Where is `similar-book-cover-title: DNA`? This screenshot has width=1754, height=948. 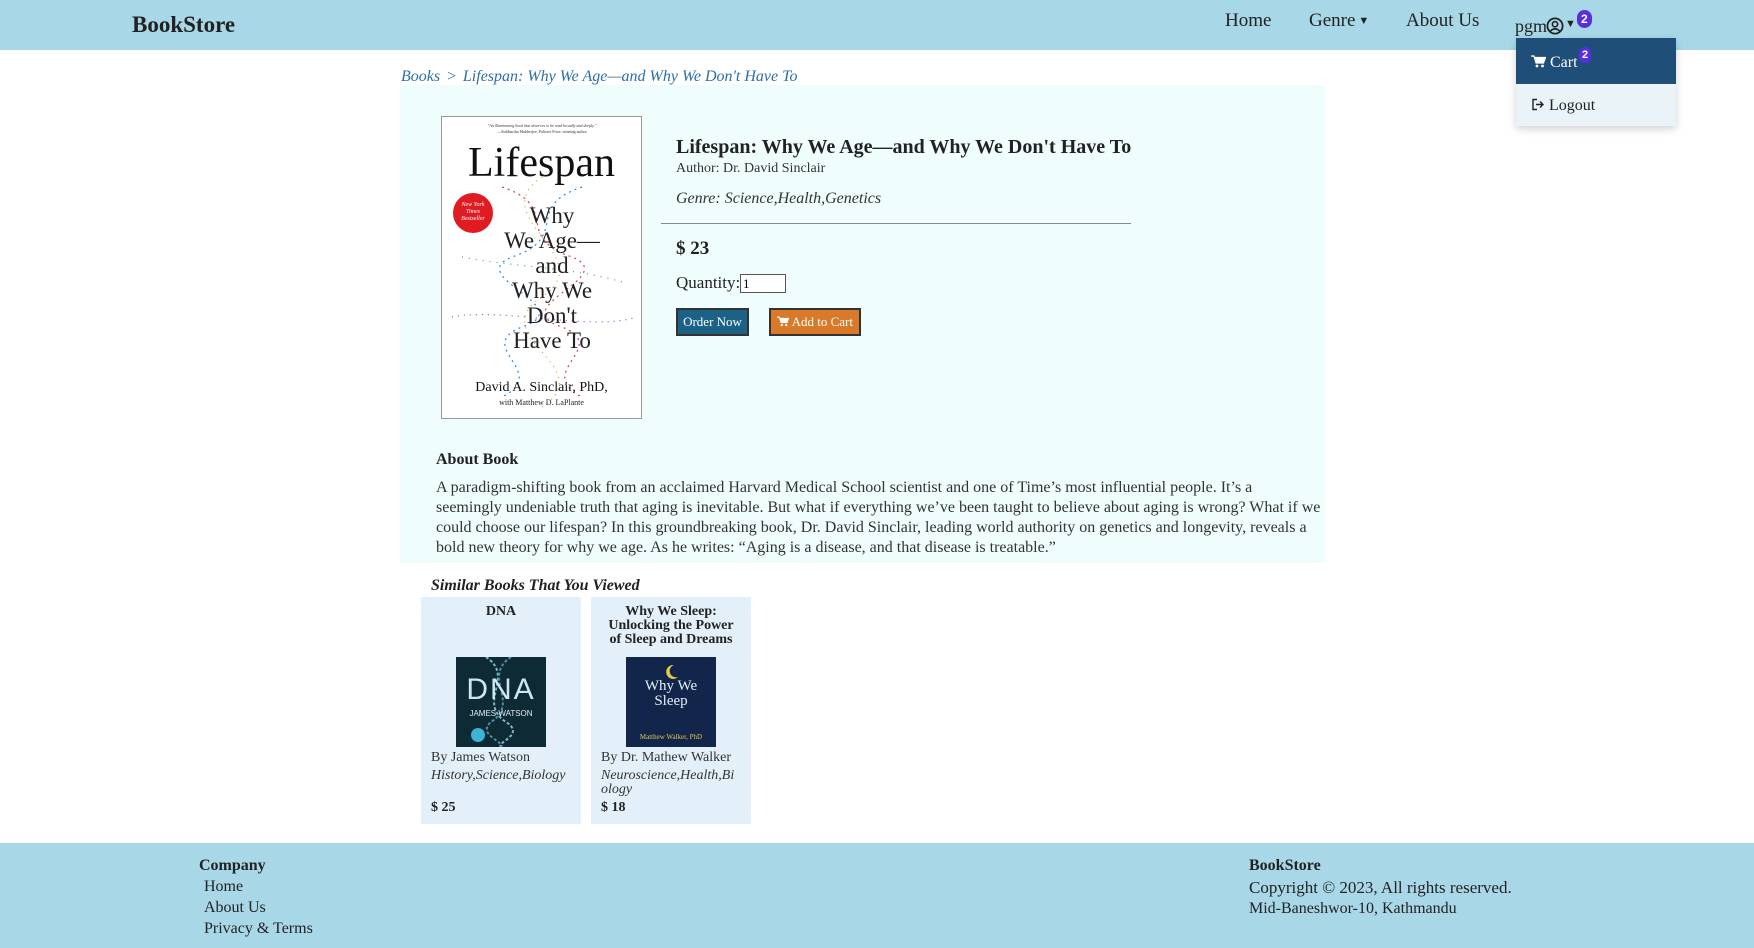 similar-book-cover-title: DNA is located at coordinates (501, 689).